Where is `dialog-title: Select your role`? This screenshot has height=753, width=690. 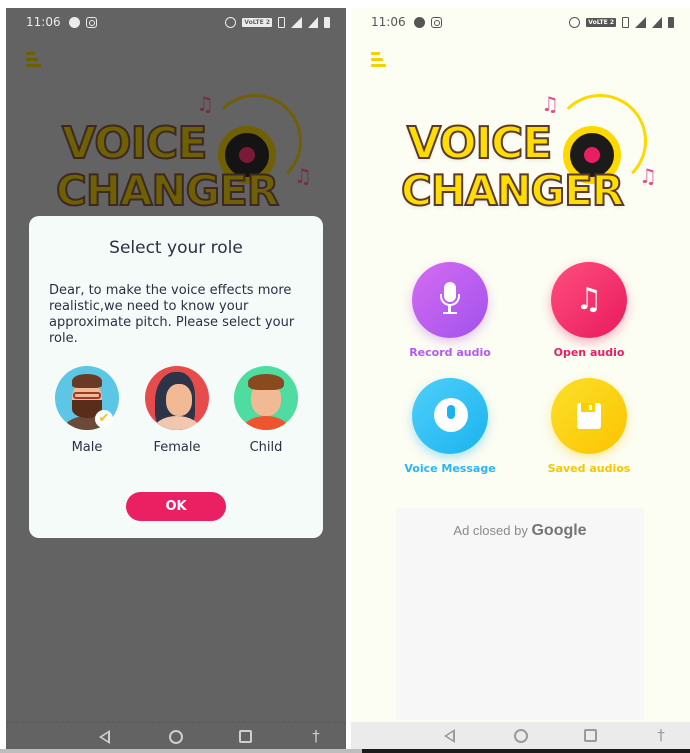
dialog-title: Select your role is located at coordinates (176, 248).